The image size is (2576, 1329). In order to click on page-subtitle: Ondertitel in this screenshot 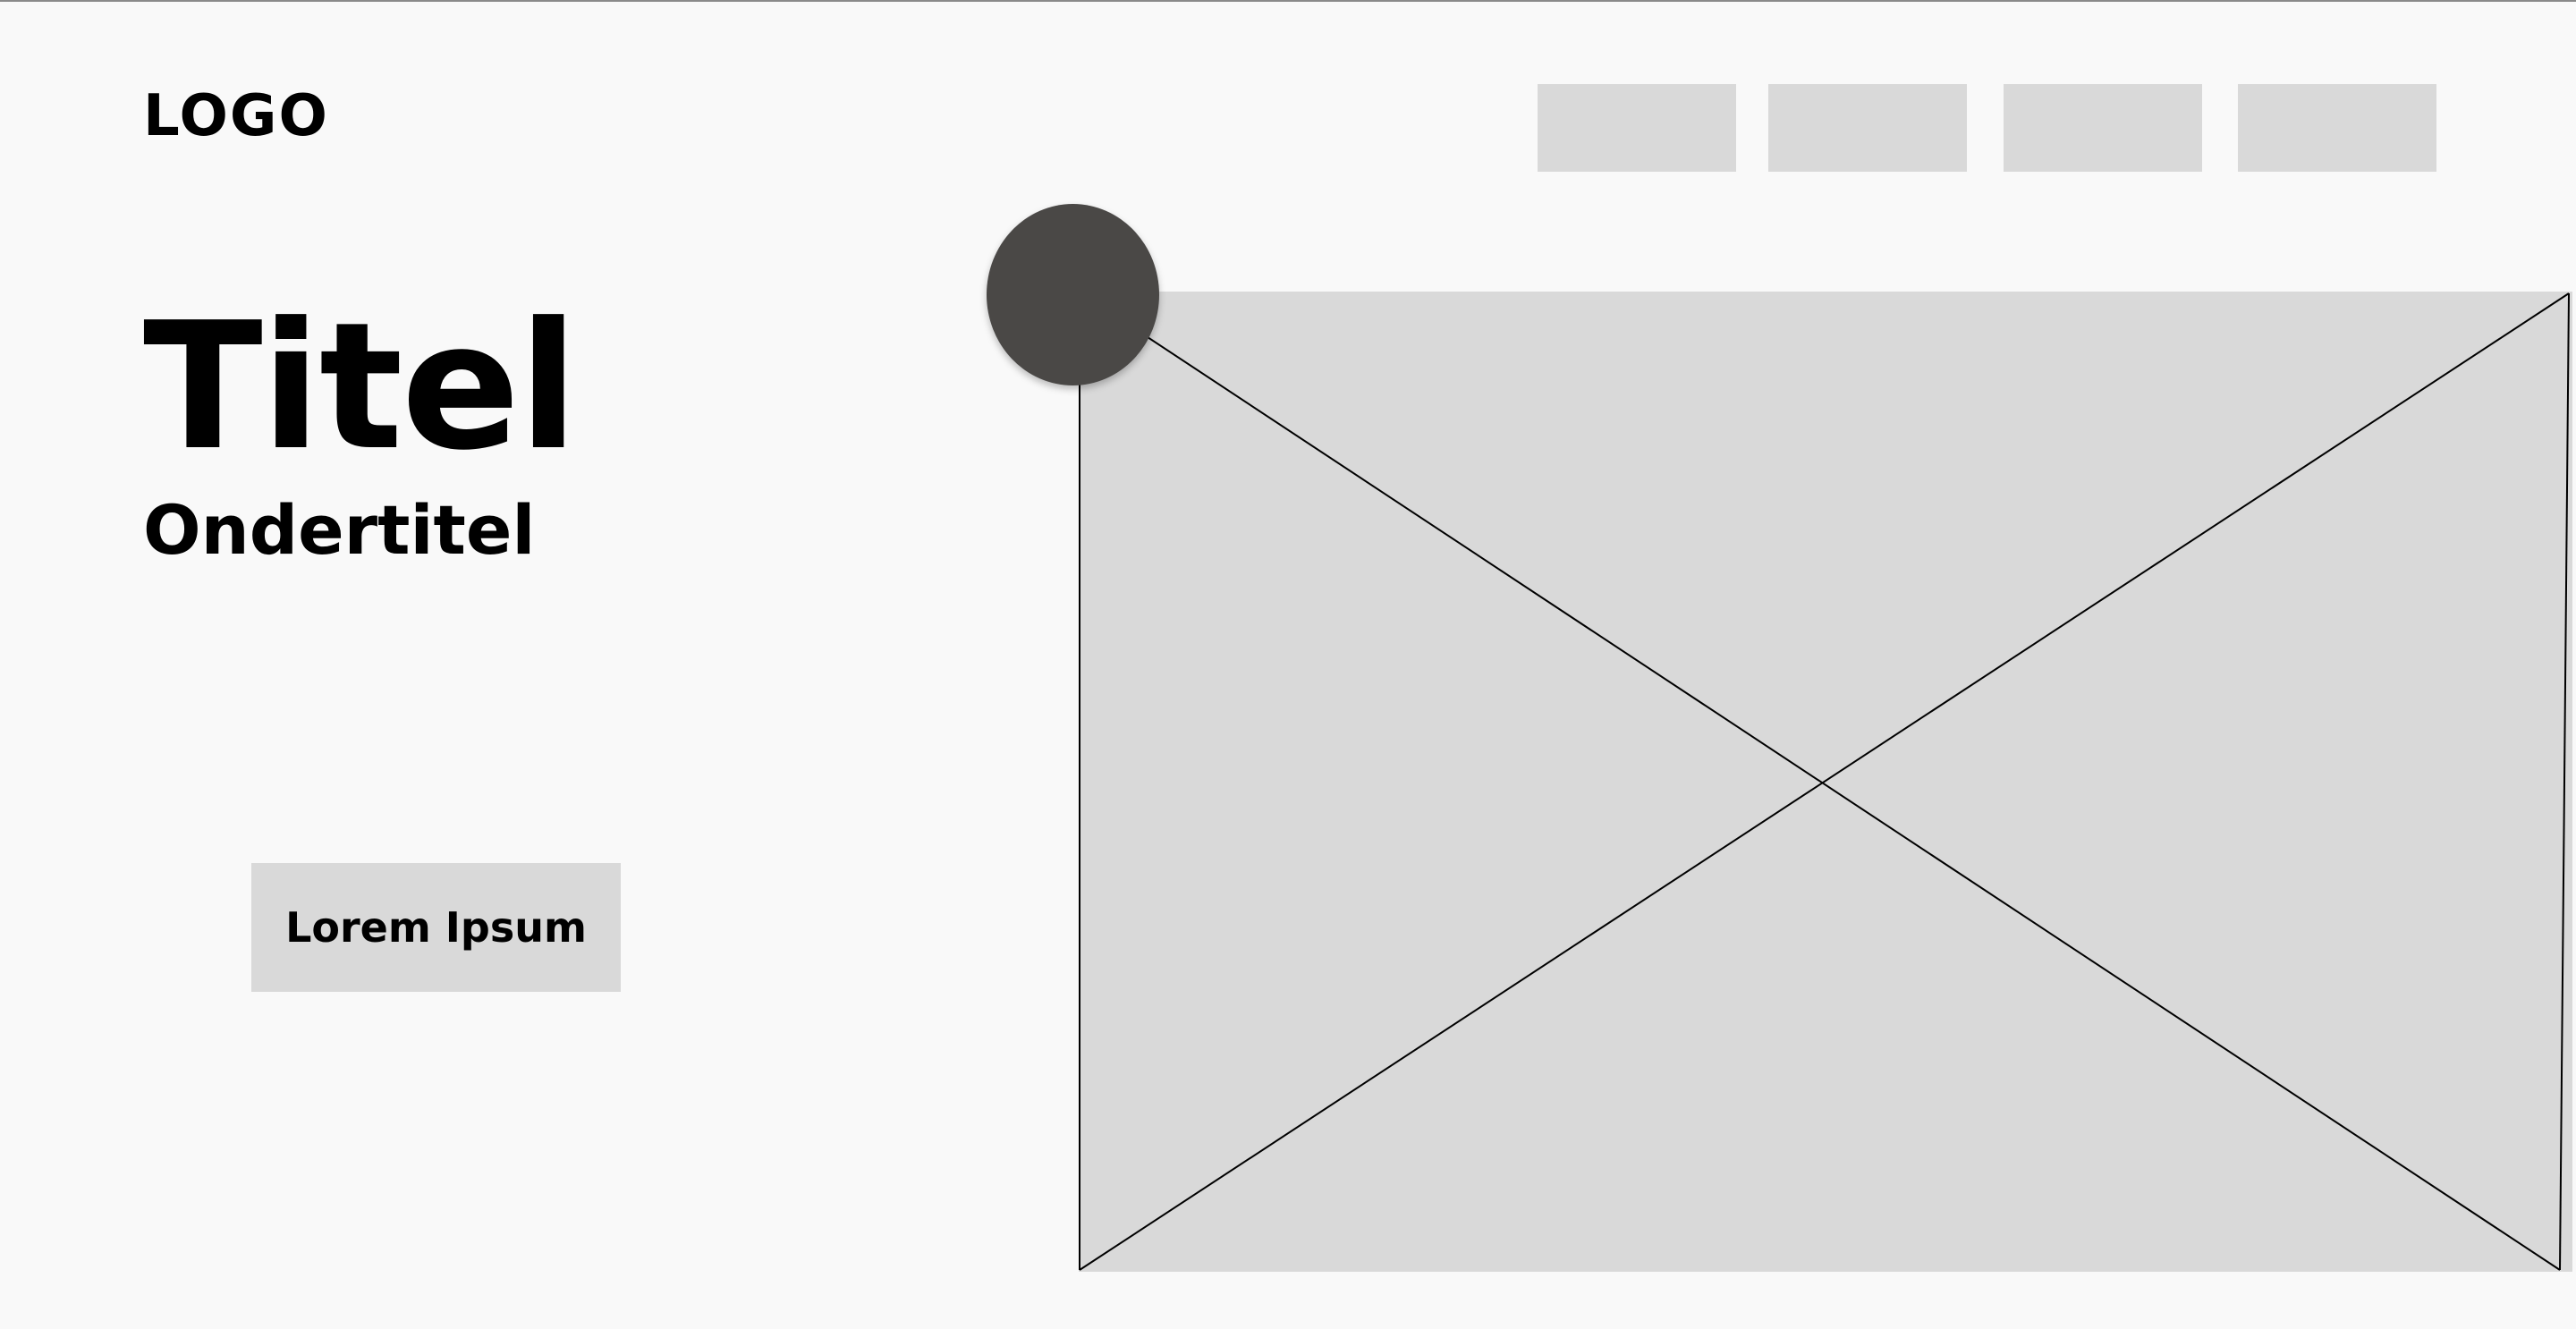, I will do `click(339, 530)`.